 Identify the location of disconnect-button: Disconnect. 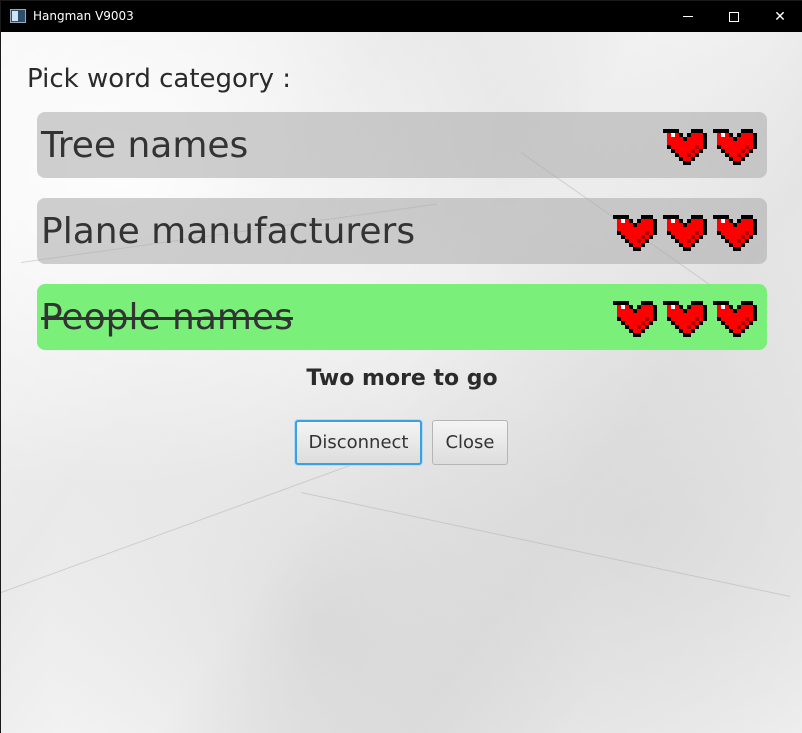
(358, 442).